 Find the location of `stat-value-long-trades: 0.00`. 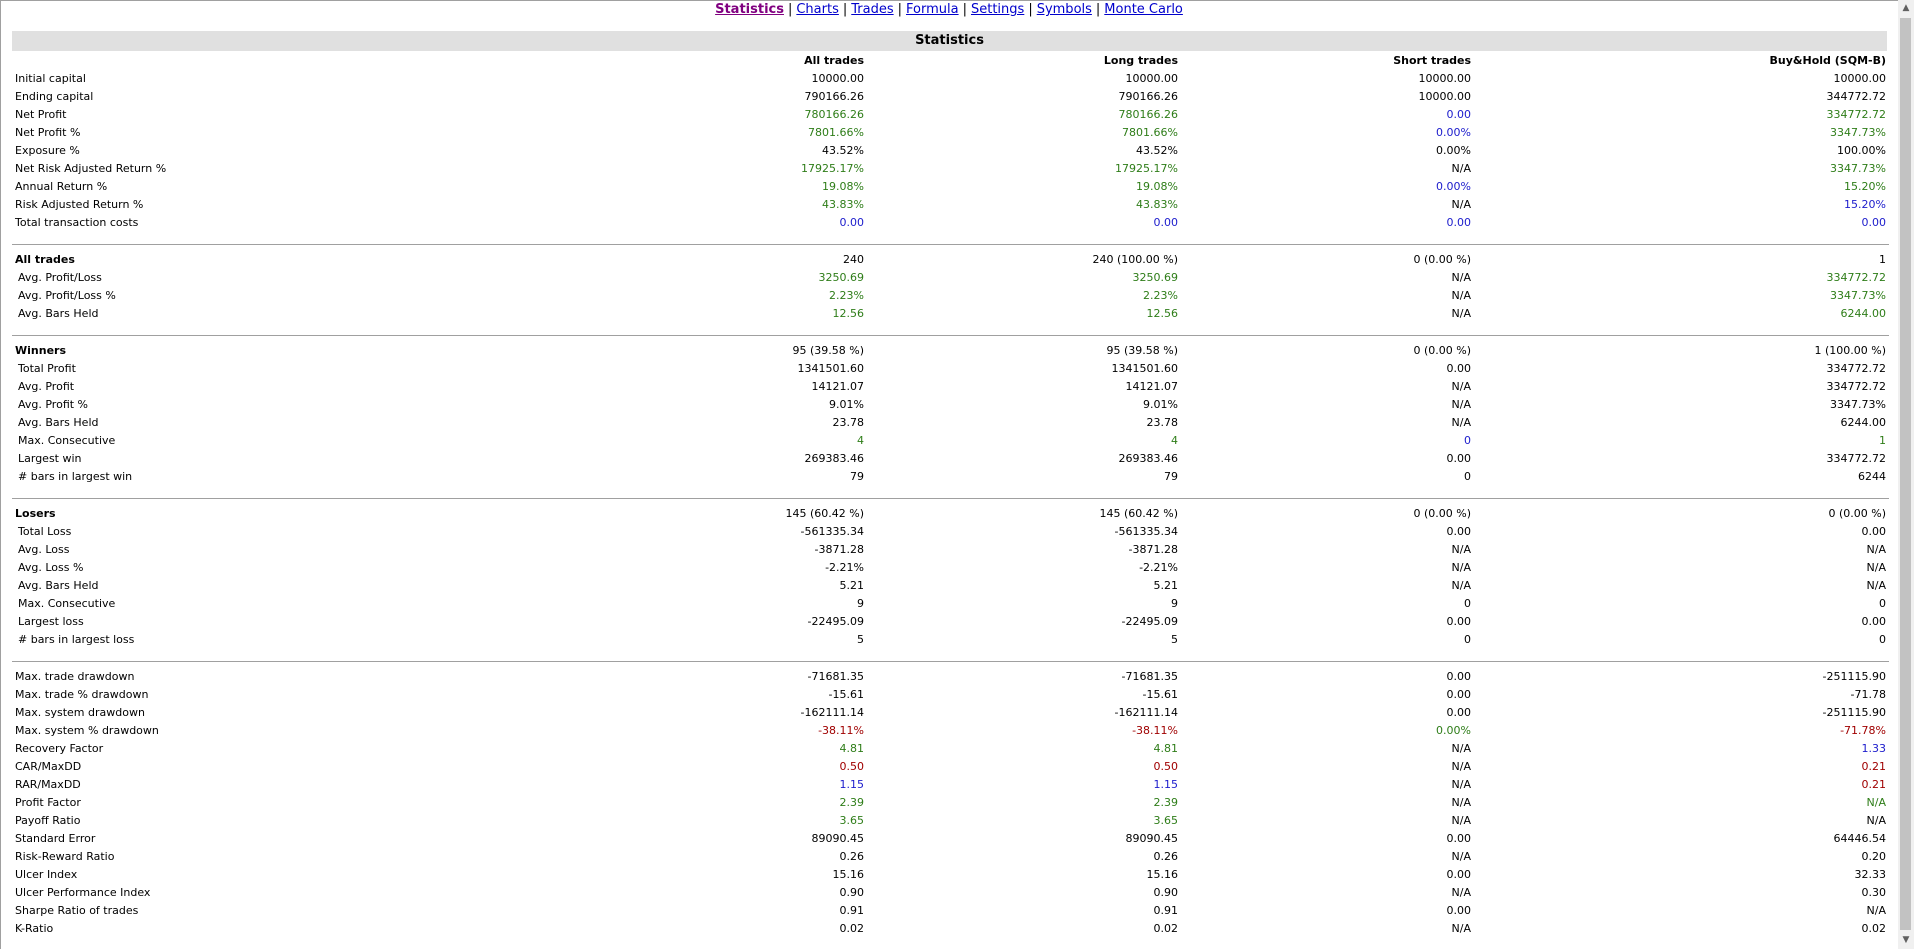

stat-value-long-trades: 0.00 is located at coordinates (1166, 222).